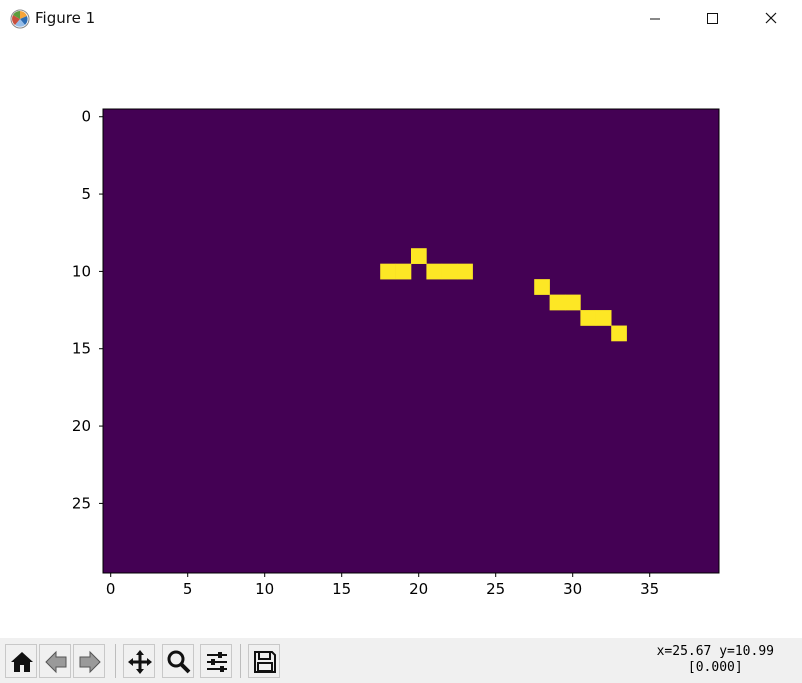  Describe the element at coordinates (715, 667) in the screenshot. I see `cursor-pixel-value: [0.000]` at that location.